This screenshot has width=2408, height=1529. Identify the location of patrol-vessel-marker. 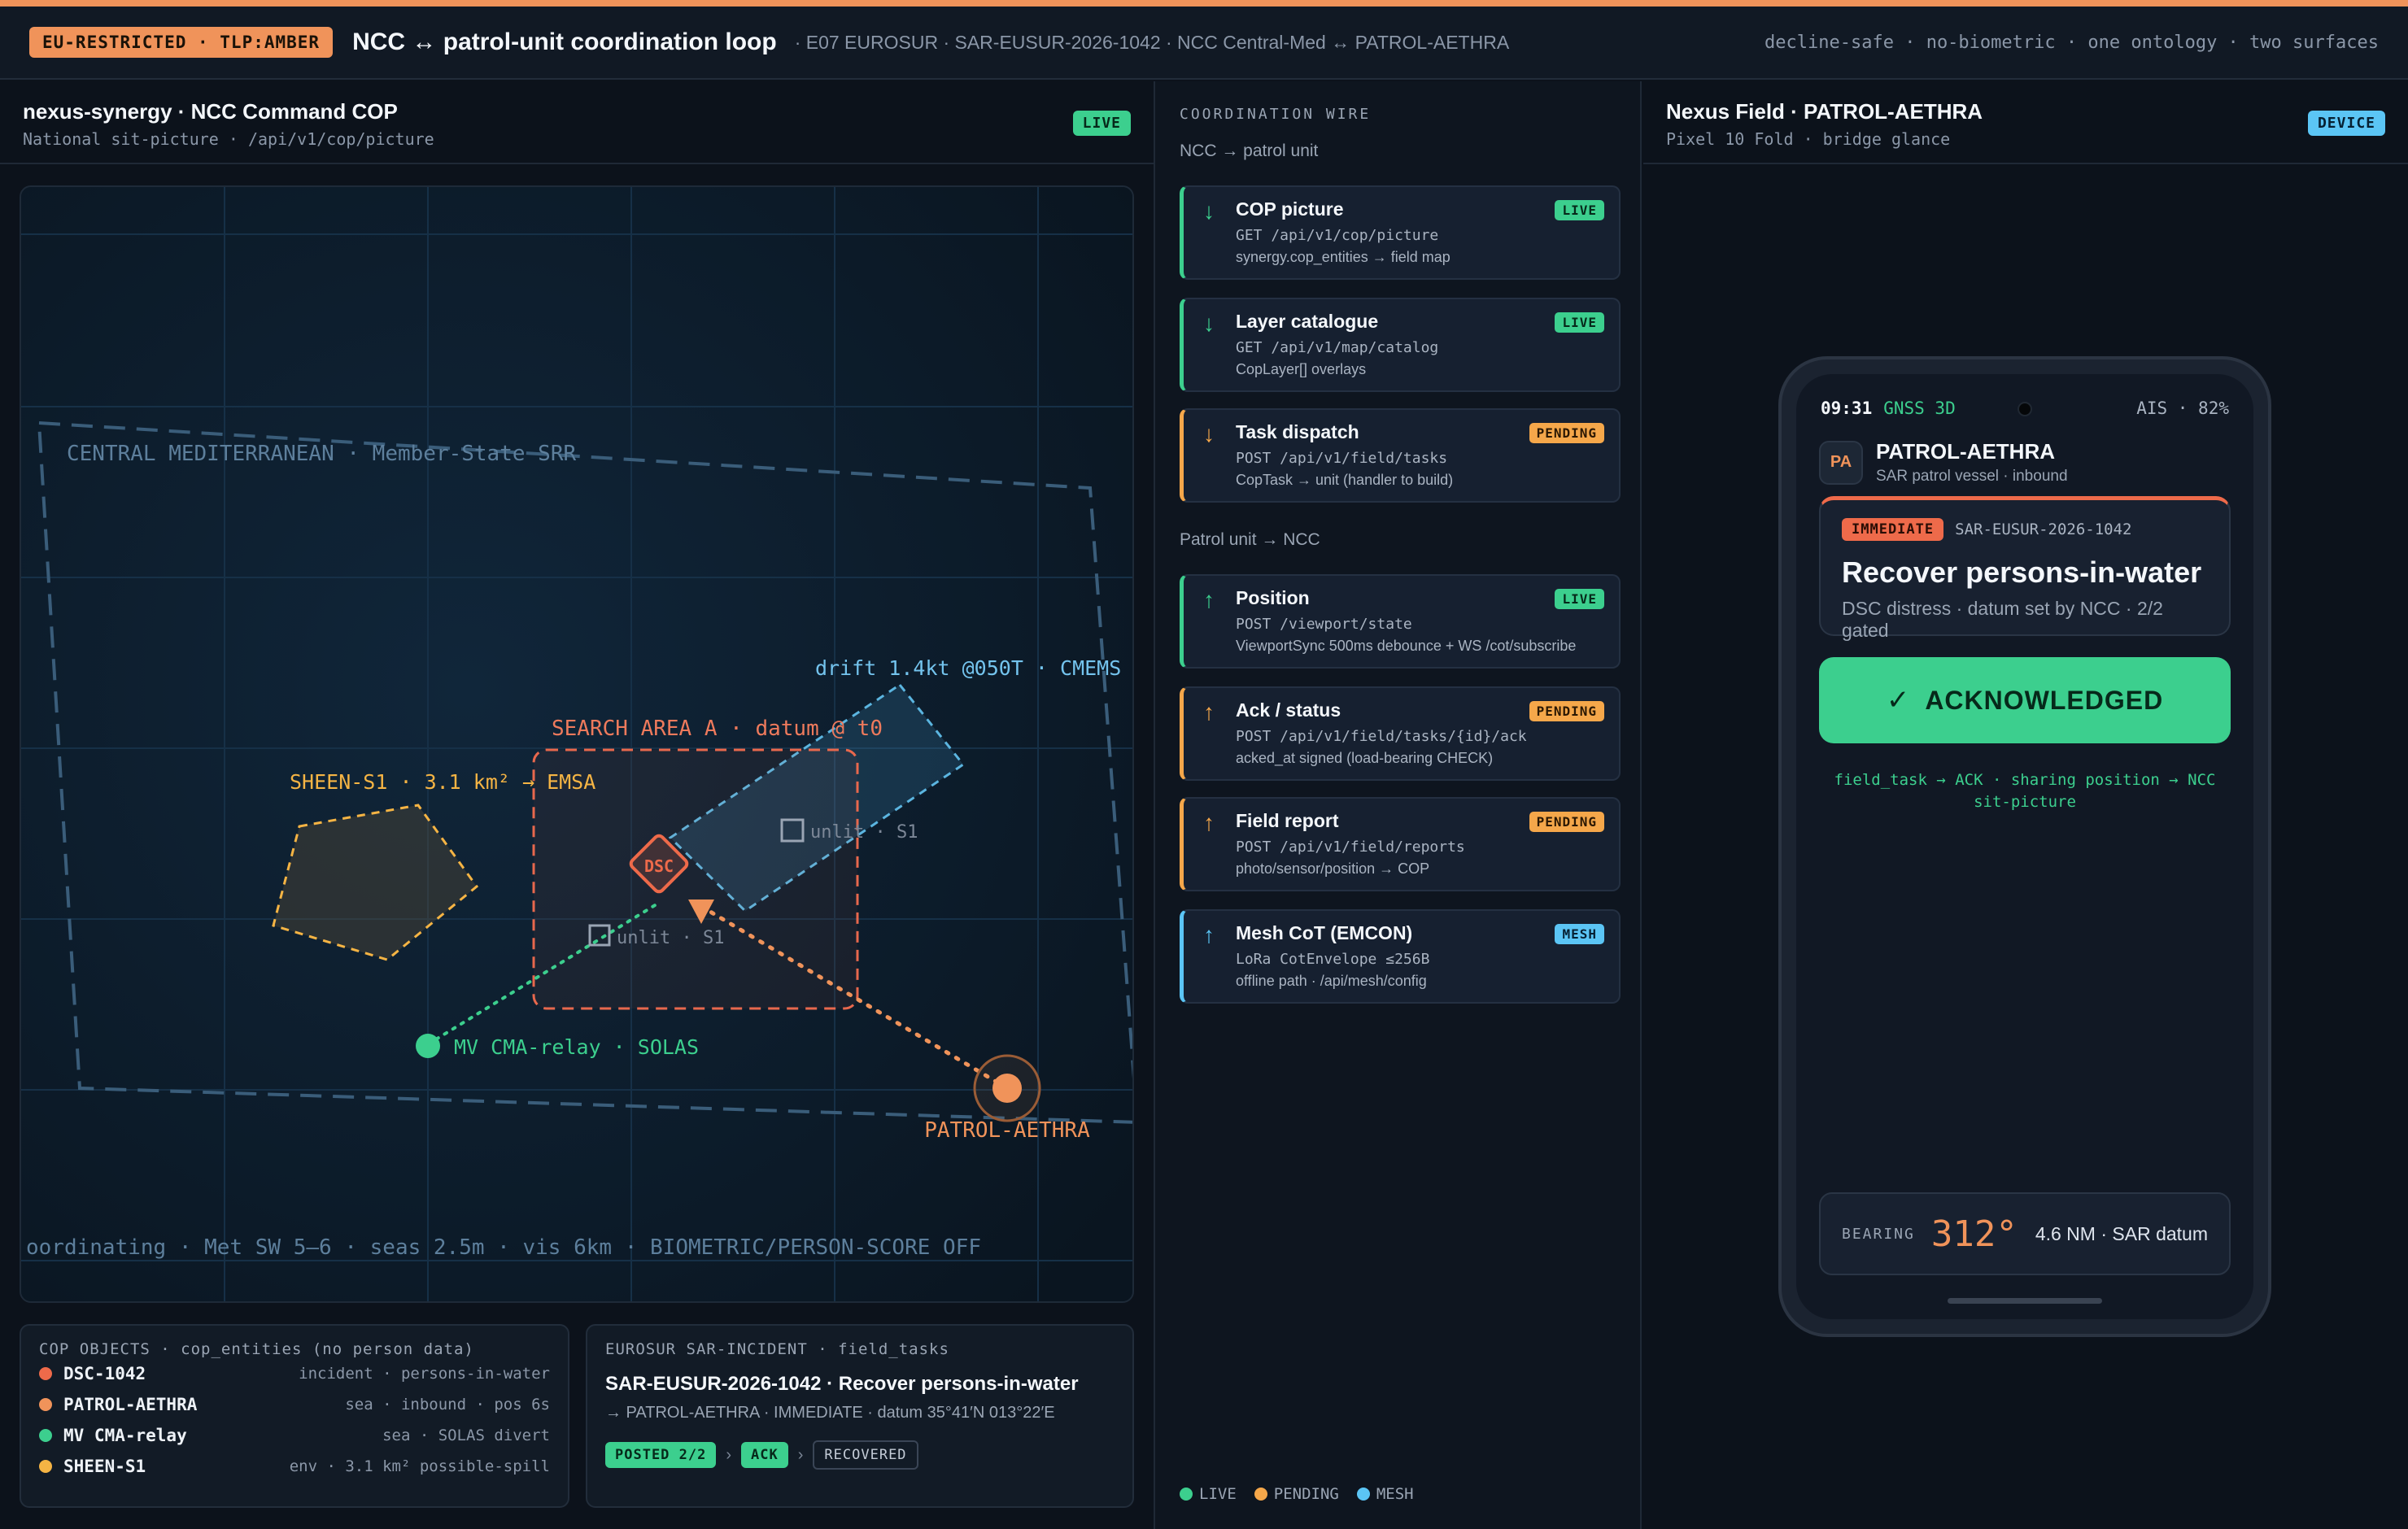
(1007, 1088).